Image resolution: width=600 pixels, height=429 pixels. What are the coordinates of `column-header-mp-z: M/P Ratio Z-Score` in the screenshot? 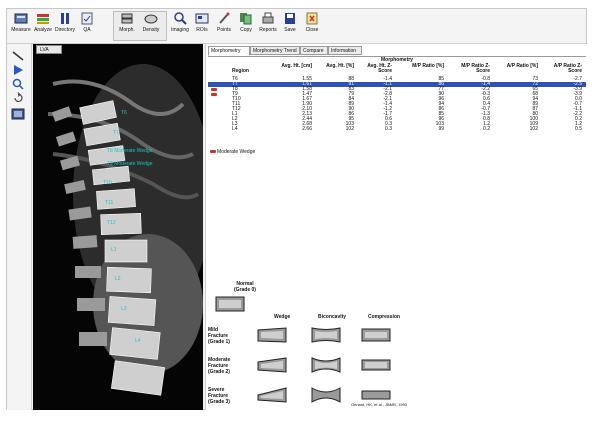 It's located at (475, 68).